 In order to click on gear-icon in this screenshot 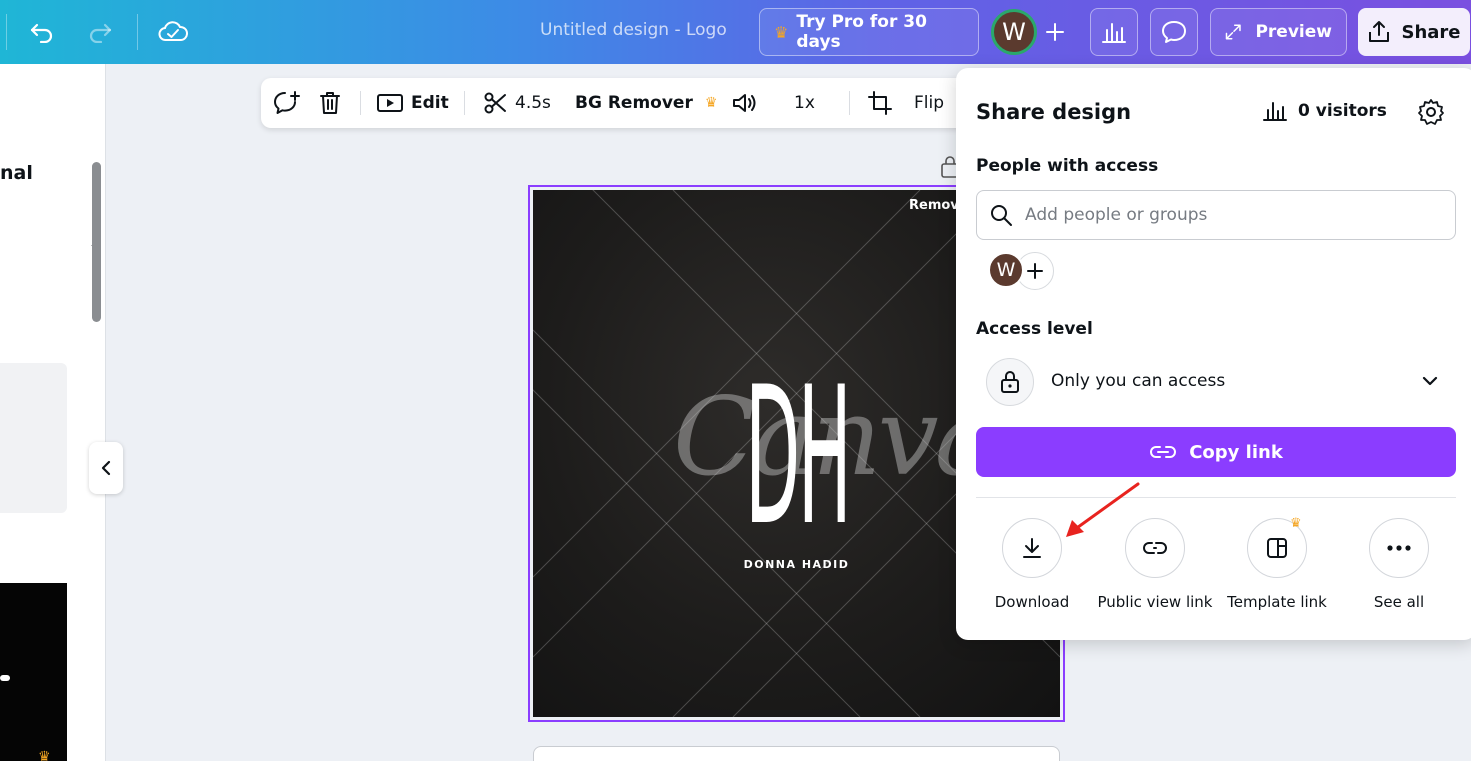, I will do `click(1431, 112)`.